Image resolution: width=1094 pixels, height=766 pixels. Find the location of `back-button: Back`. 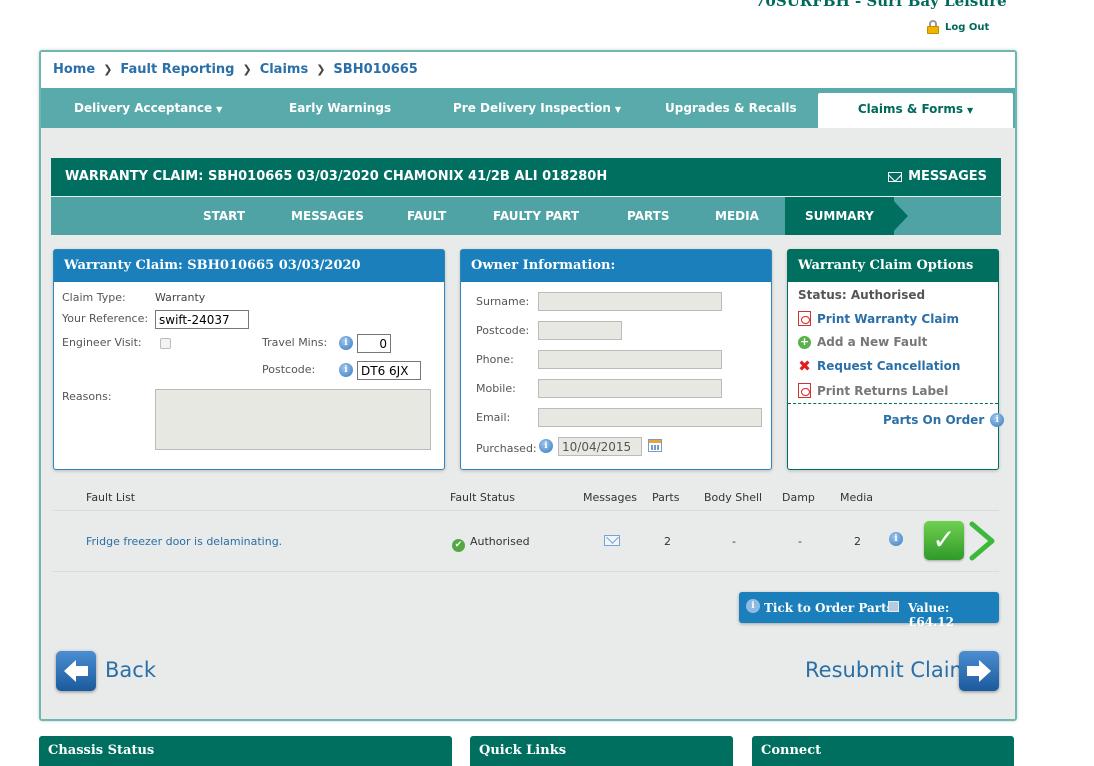

back-button: Back is located at coordinates (130, 670).